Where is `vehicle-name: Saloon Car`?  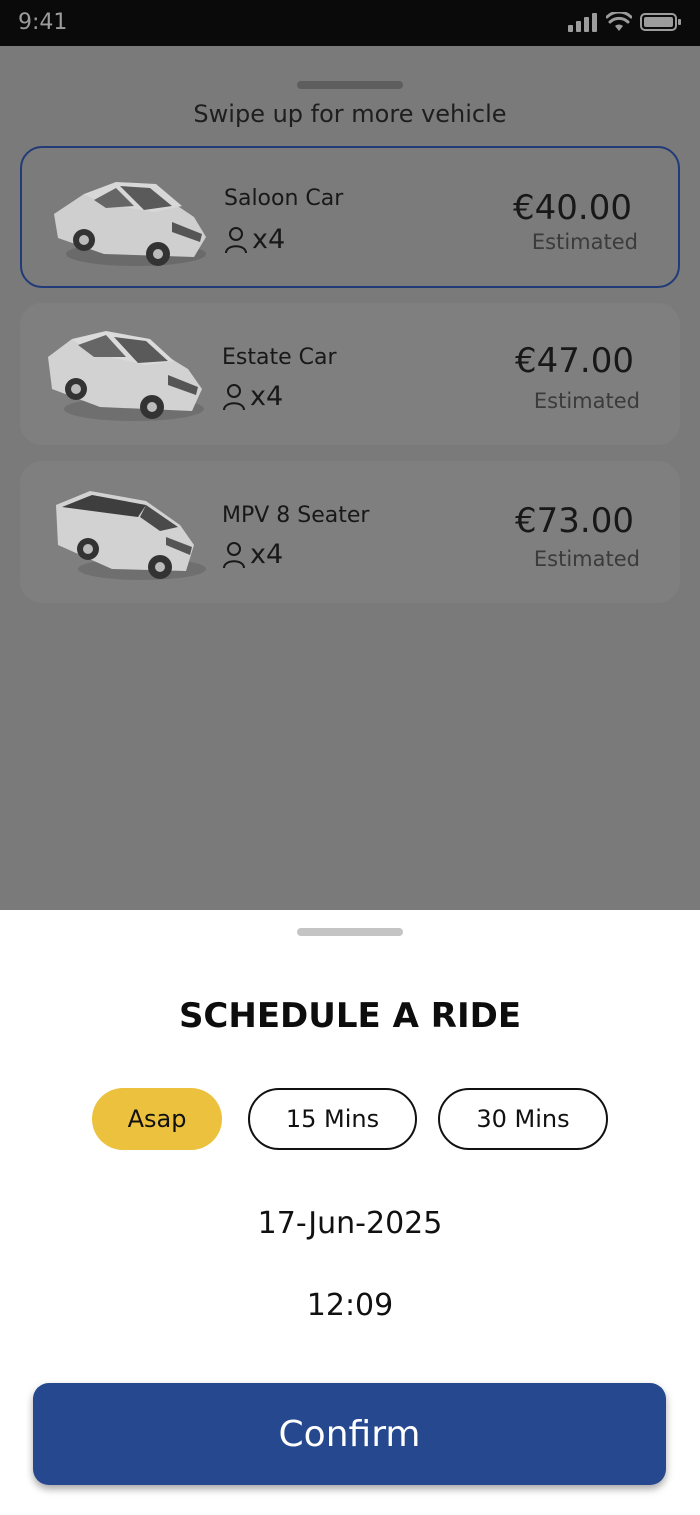
vehicle-name: Saloon Car is located at coordinates (284, 198).